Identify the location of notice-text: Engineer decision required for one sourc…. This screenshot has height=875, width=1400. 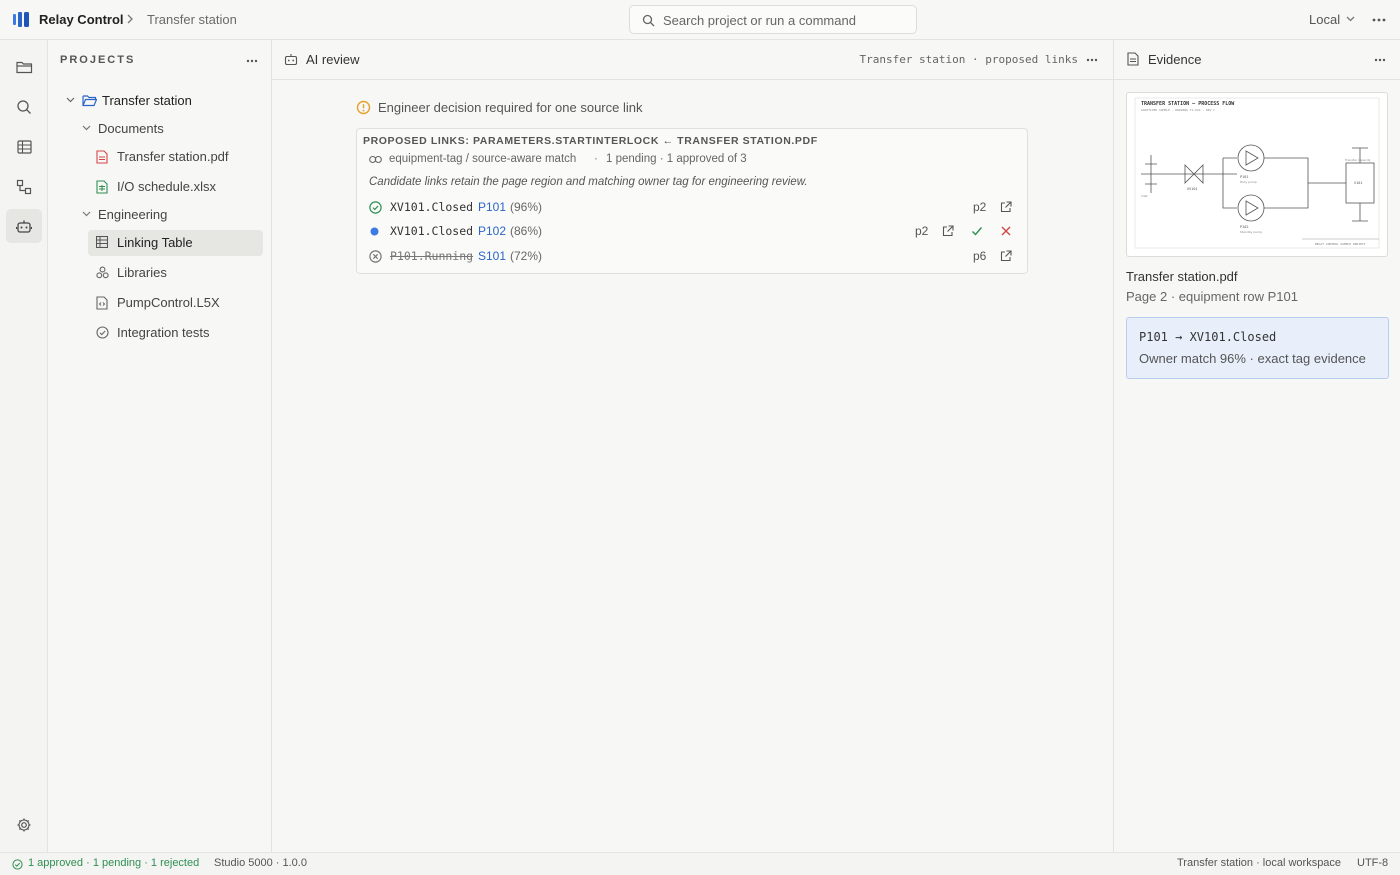
(510, 107).